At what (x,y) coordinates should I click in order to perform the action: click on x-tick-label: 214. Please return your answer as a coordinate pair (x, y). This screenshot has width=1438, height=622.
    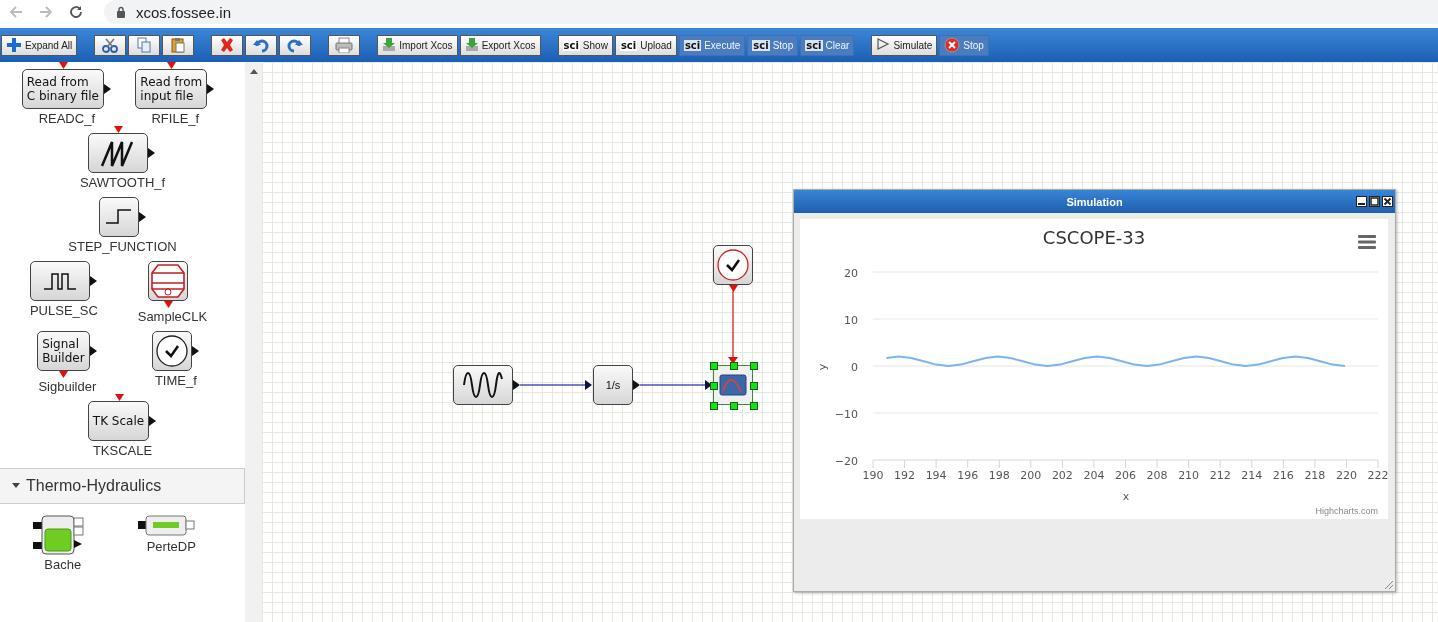
    Looking at the image, I should click on (1252, 475).